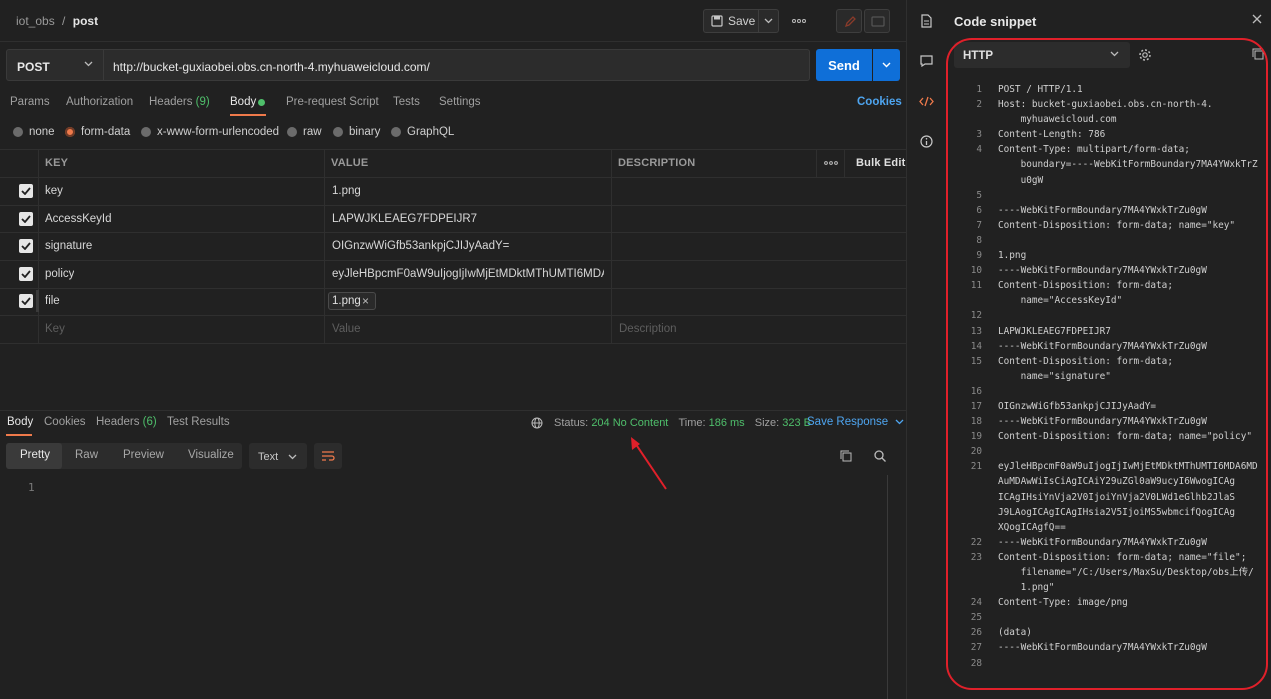 This screenshot has width=1271, height=699. I want to click on code-line: 11 Content-Disposition: form-data;, so click(1110, 285).